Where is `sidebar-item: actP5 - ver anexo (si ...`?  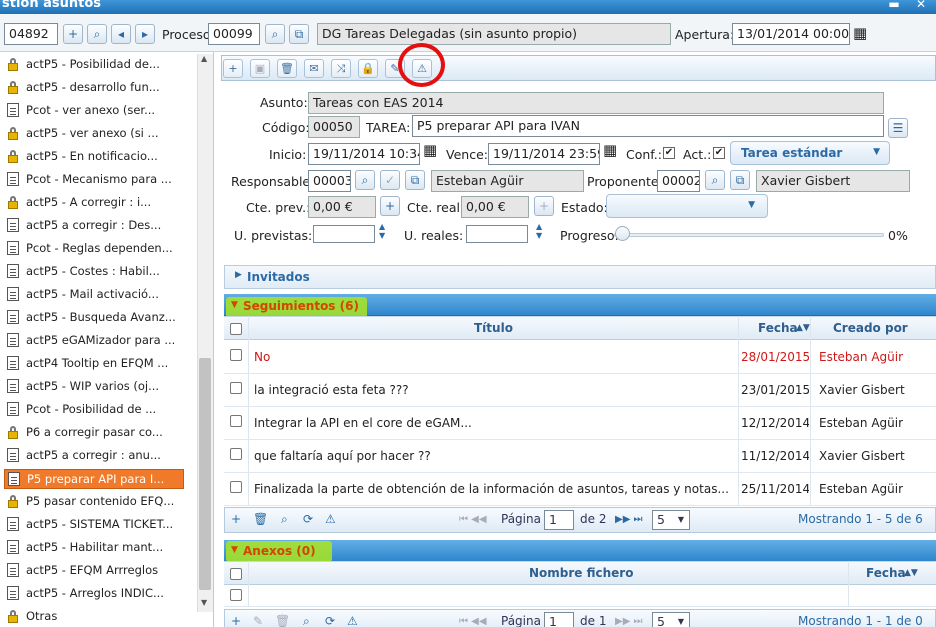 sidebar-item: actP5 - ver anexo (si ... is located at coordinates (94, 134).